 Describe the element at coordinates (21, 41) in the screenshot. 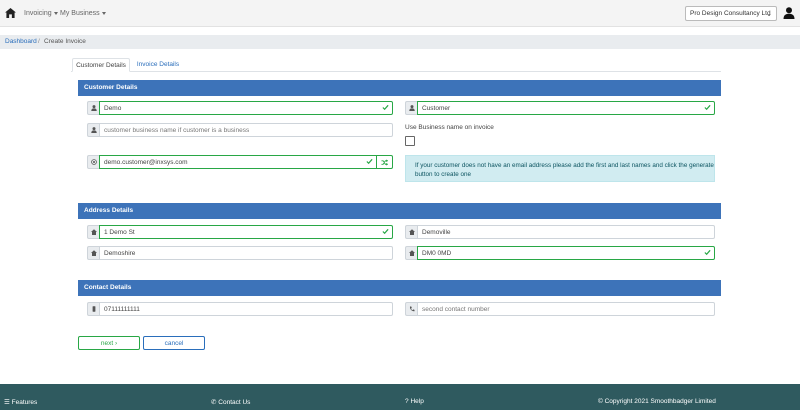

I see `breadcrumb-dashboard-link: Dashboard` at that location.